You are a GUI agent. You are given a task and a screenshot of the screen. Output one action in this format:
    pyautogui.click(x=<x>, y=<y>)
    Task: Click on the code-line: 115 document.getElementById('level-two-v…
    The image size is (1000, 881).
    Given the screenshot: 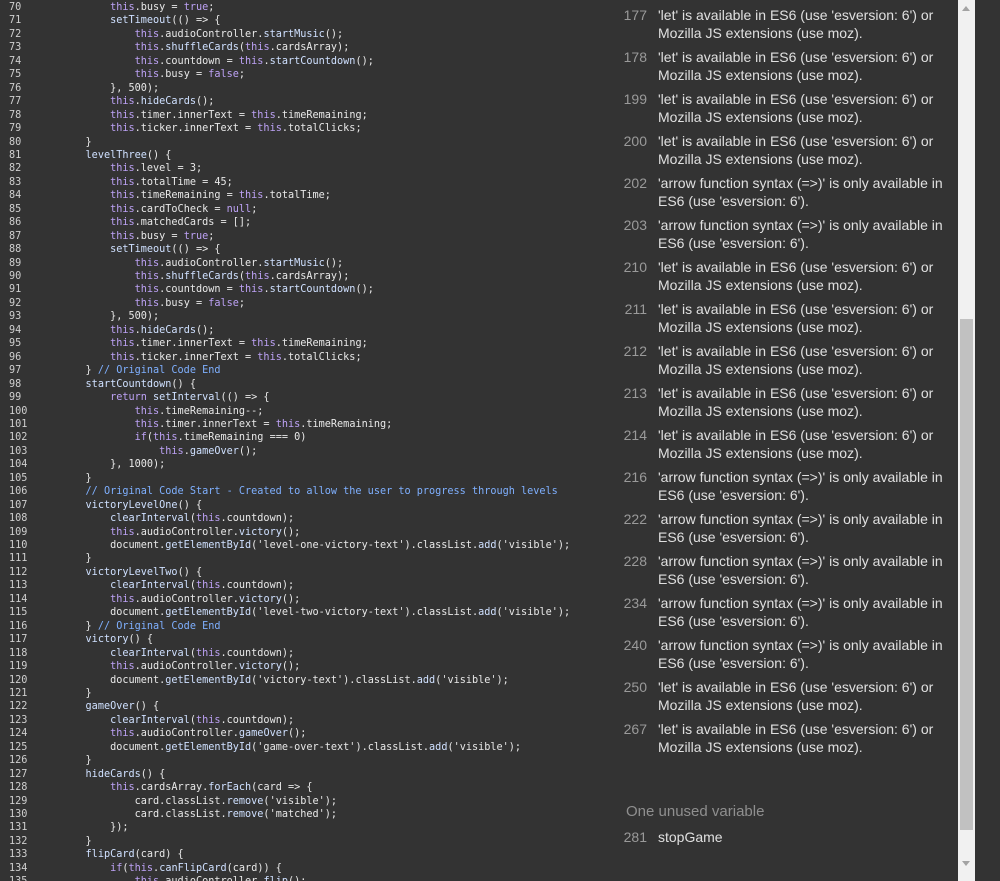 What is the action you would take?
    pyautogui.click(x=285, y=613)
    